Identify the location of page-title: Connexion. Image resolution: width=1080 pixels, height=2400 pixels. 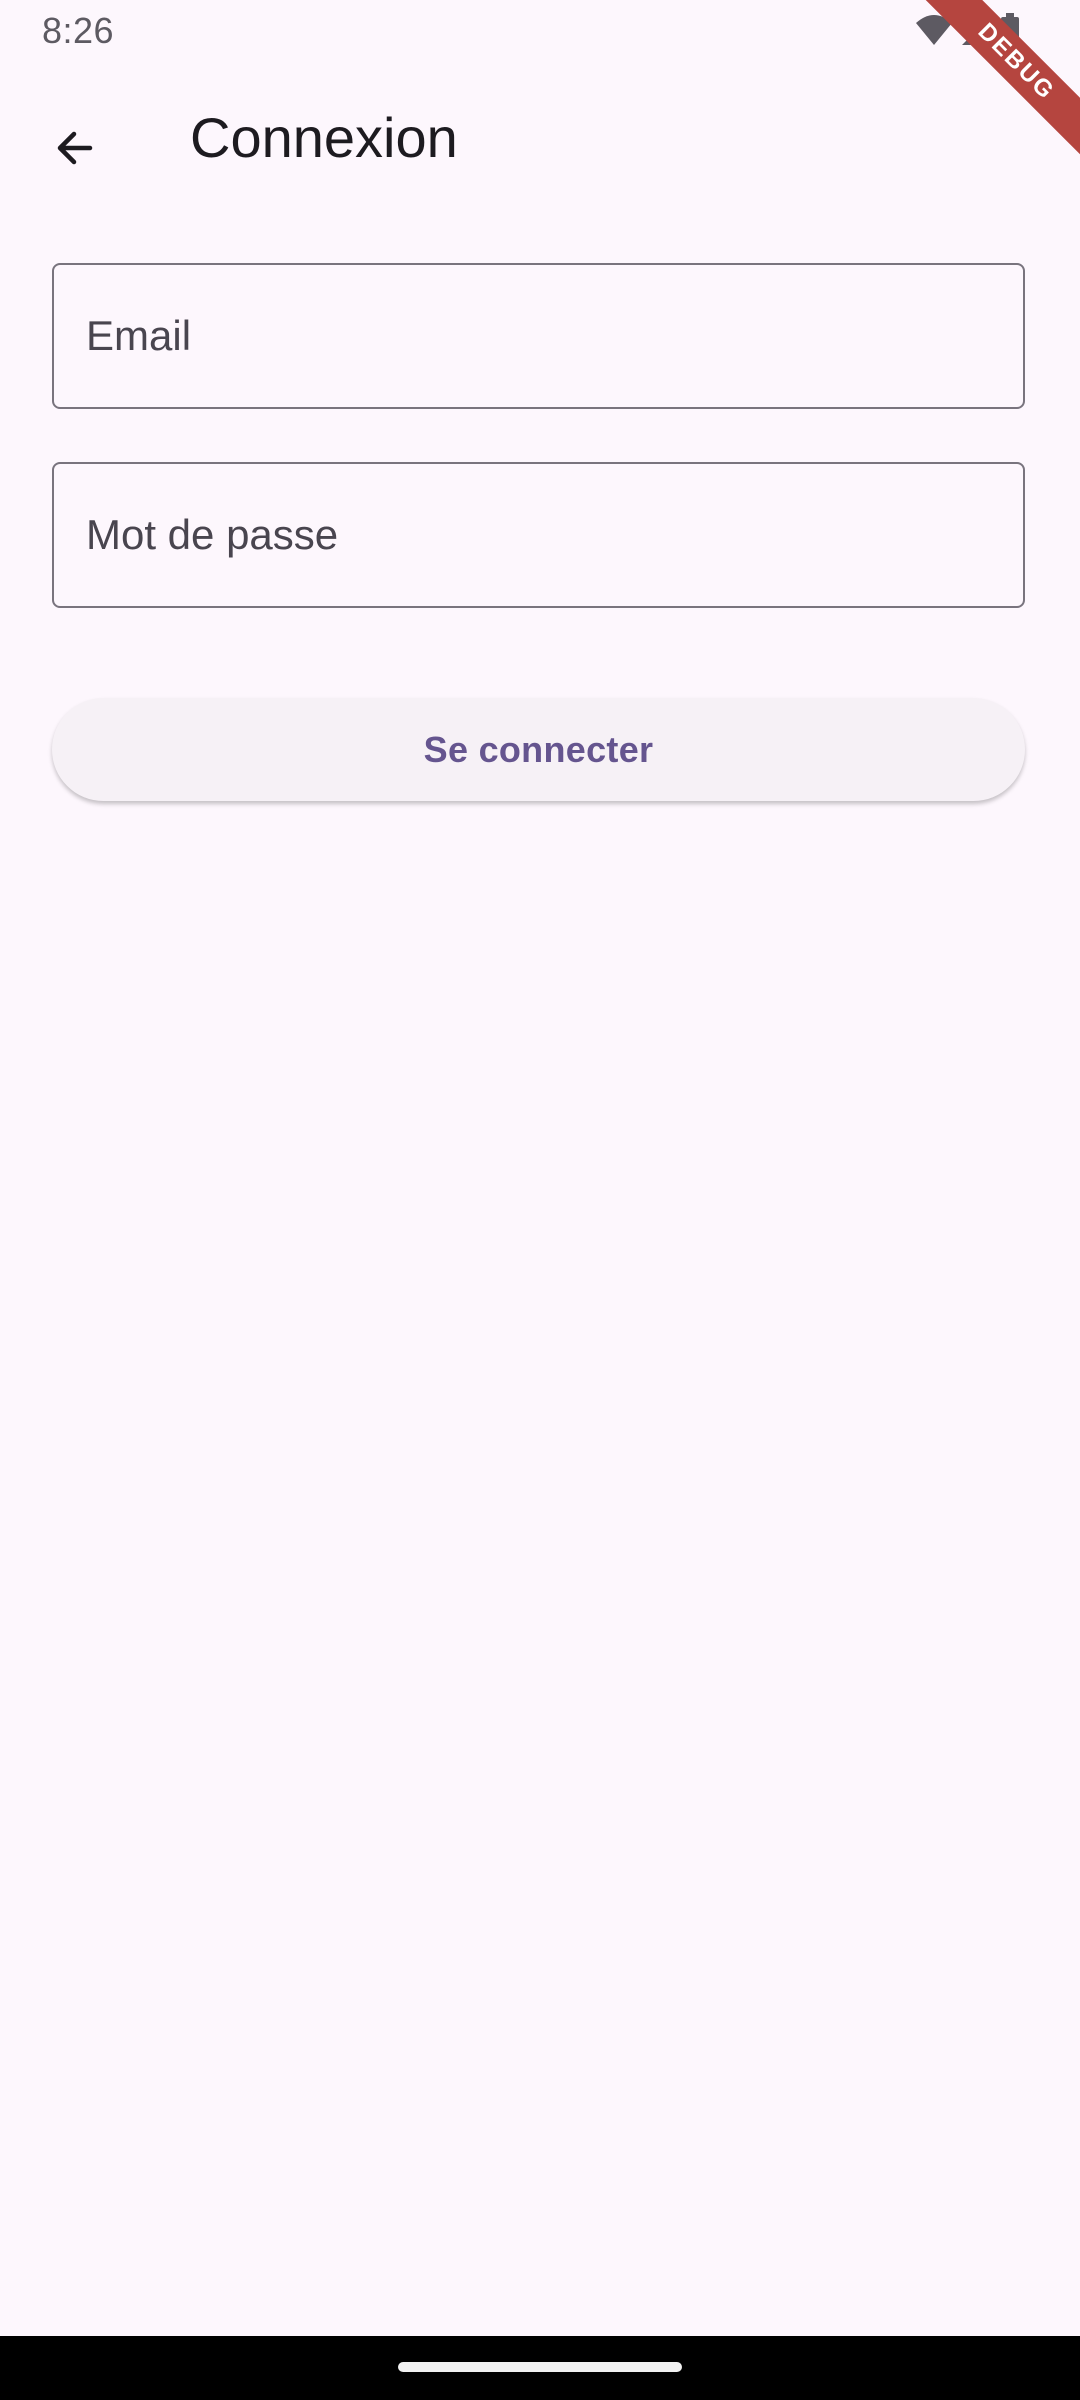
(324, 137).